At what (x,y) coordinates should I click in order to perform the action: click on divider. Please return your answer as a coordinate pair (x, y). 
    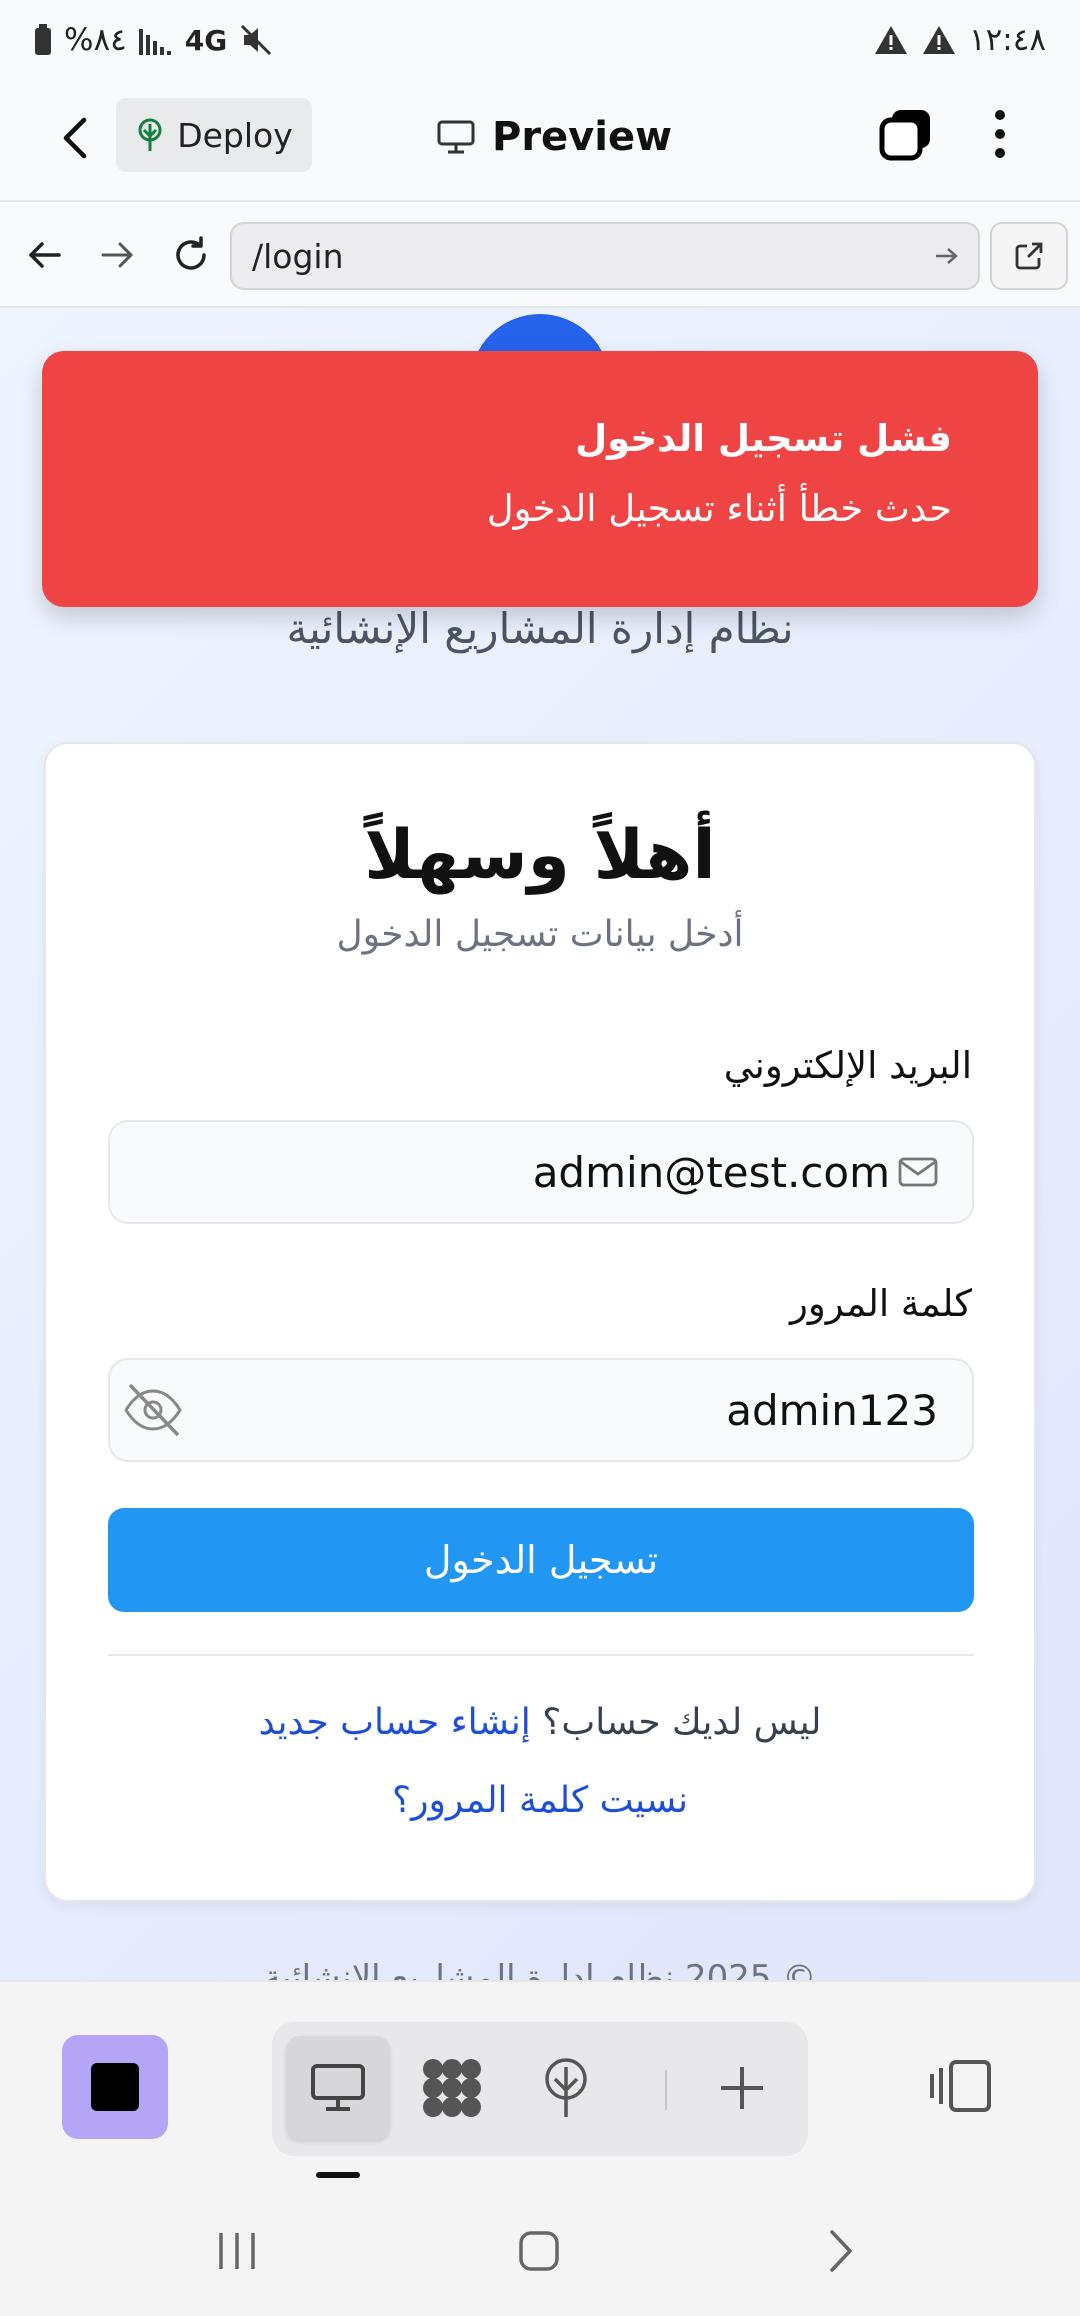
    Looking at the image, I should click on (541, 1655).